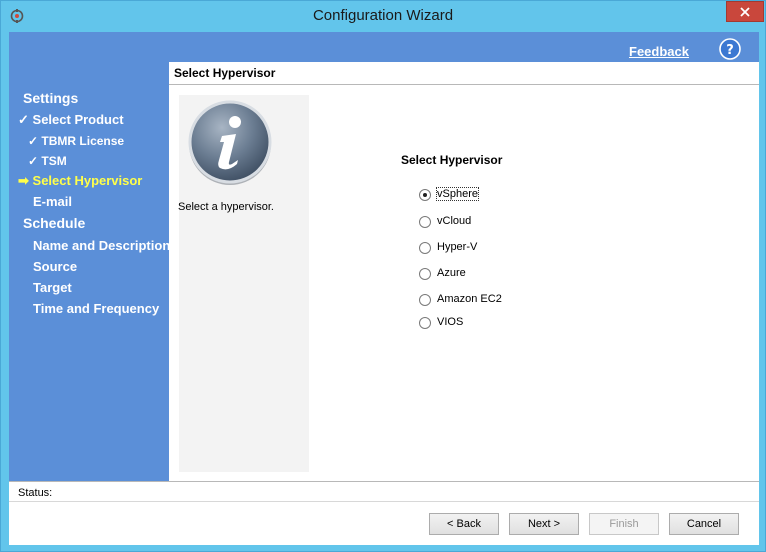  What do you see at coordinates (469, 299) in the screenshot?
I see `radio-label: Amazon EC2` at bounding box center [469, 299].